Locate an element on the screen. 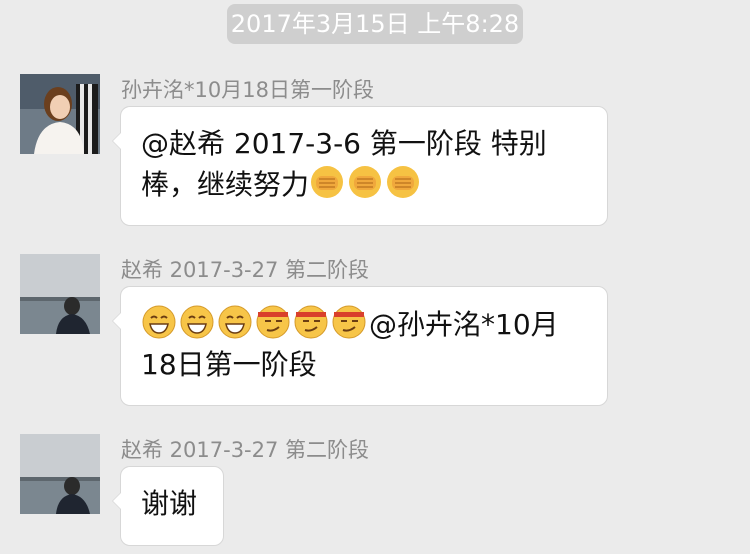  message-text-line-with-emoji: 棒，继续努力 is located at coordinates (364, 184).